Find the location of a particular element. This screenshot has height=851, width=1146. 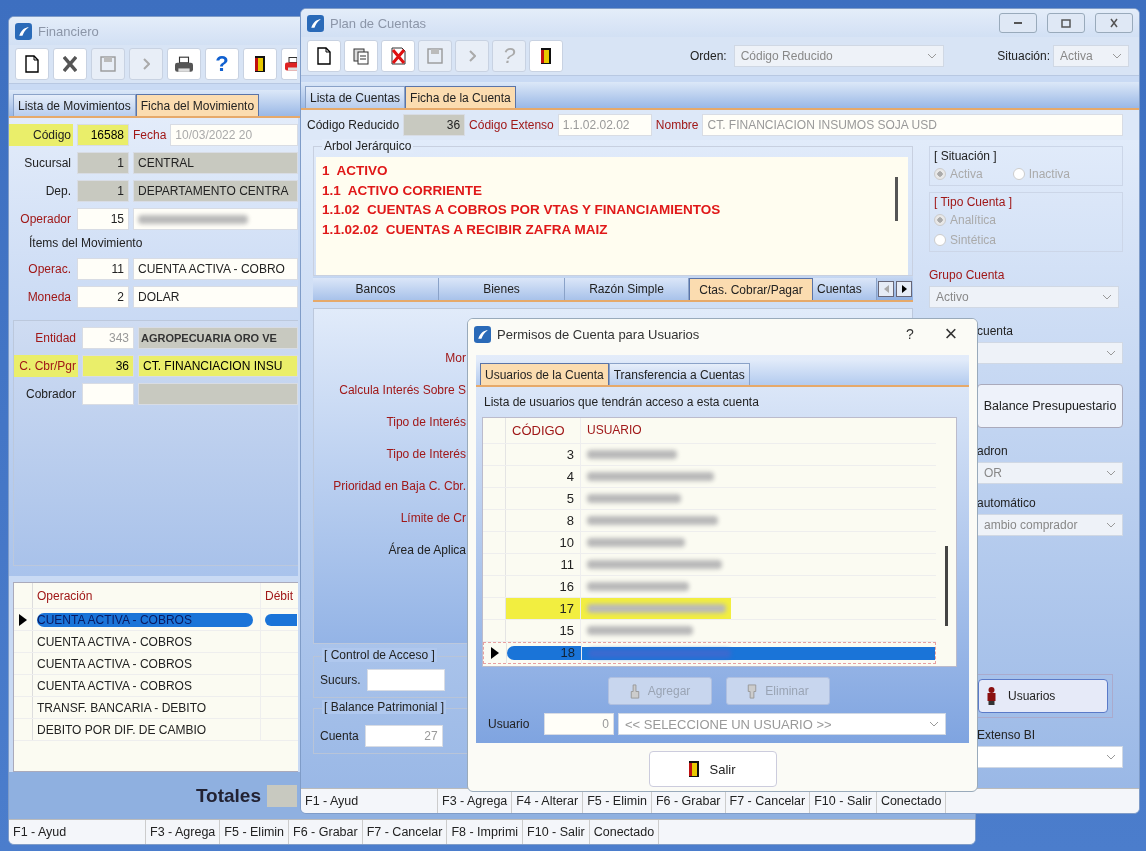

x-icon is located at coordinates (70, 64).